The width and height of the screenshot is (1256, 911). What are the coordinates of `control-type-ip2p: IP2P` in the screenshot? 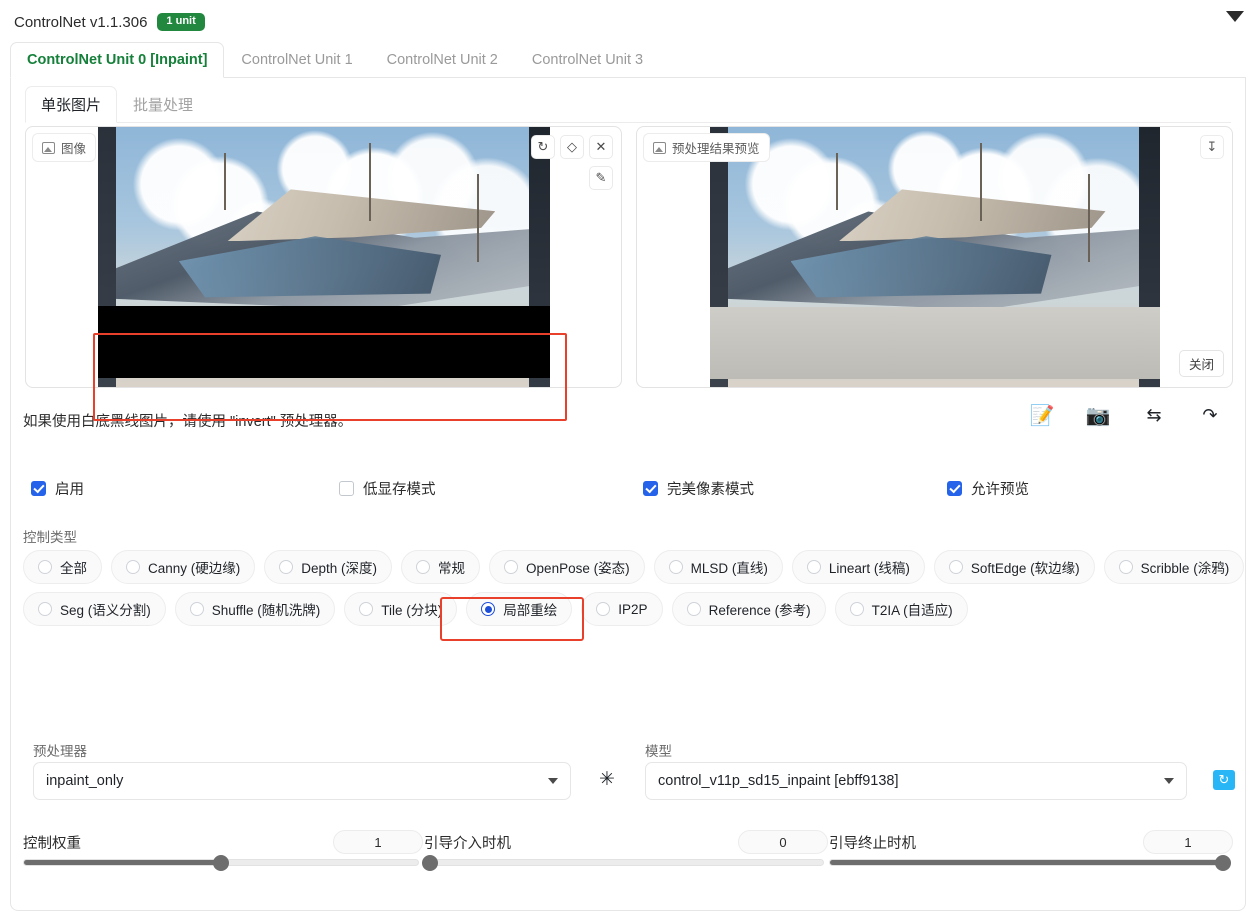 It's located at (622, 609).